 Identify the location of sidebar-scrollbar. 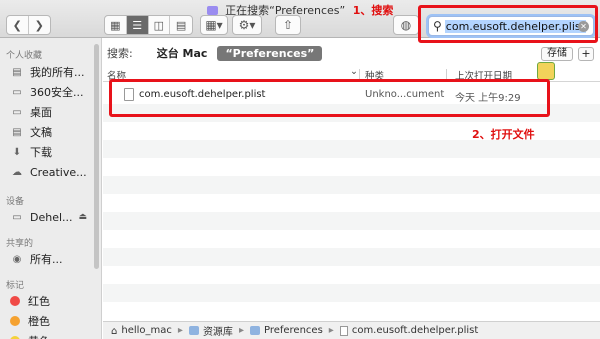
(96, 156).